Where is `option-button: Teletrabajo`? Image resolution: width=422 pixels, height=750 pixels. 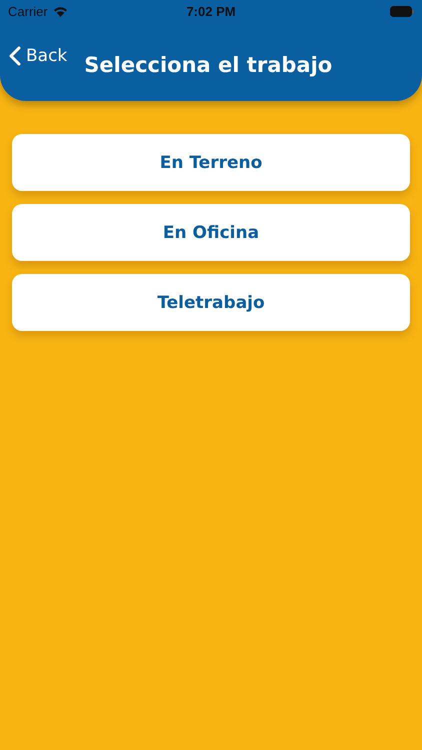 option-button: Teletrabajo is located at coordinates (211, 302).